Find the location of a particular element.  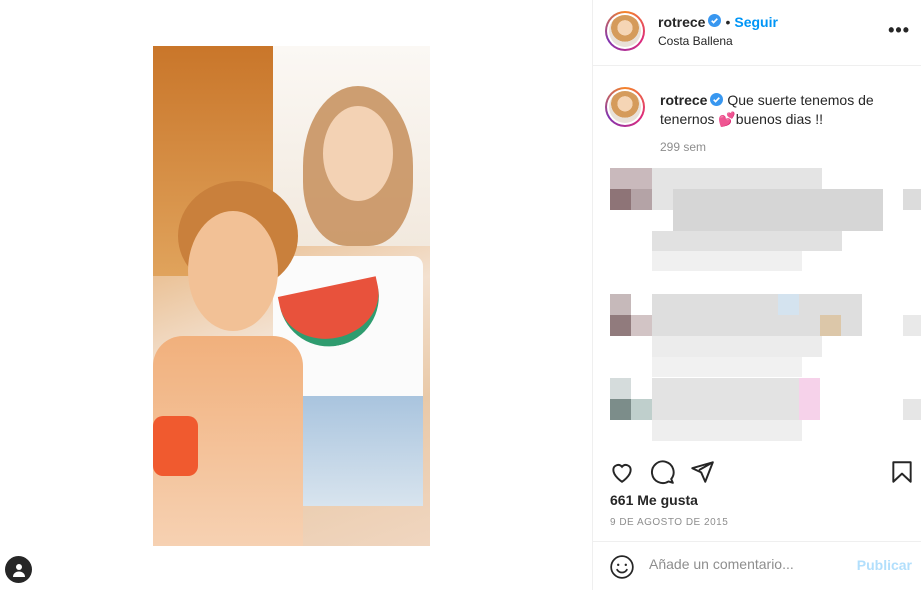

more-options-icon: ••• is located at coordinates (899, 30).